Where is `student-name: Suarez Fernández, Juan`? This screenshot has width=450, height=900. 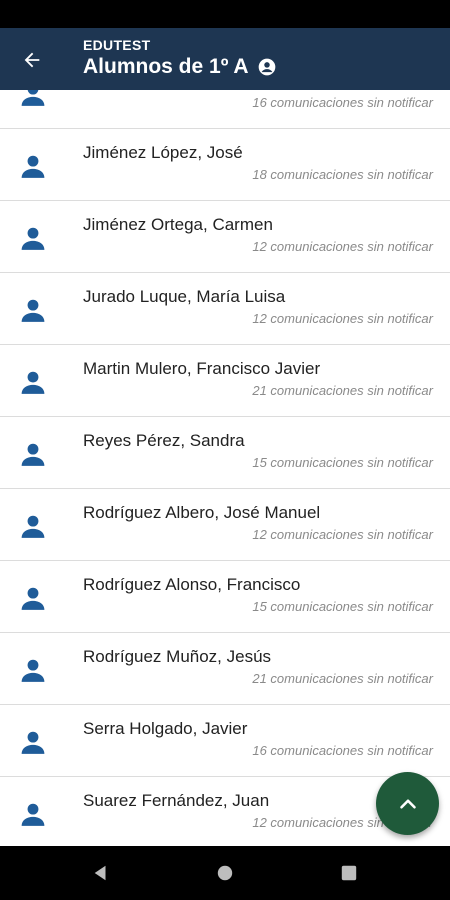 student-name: Suarez Fernández, Juan is located at coordinates (176, 800).